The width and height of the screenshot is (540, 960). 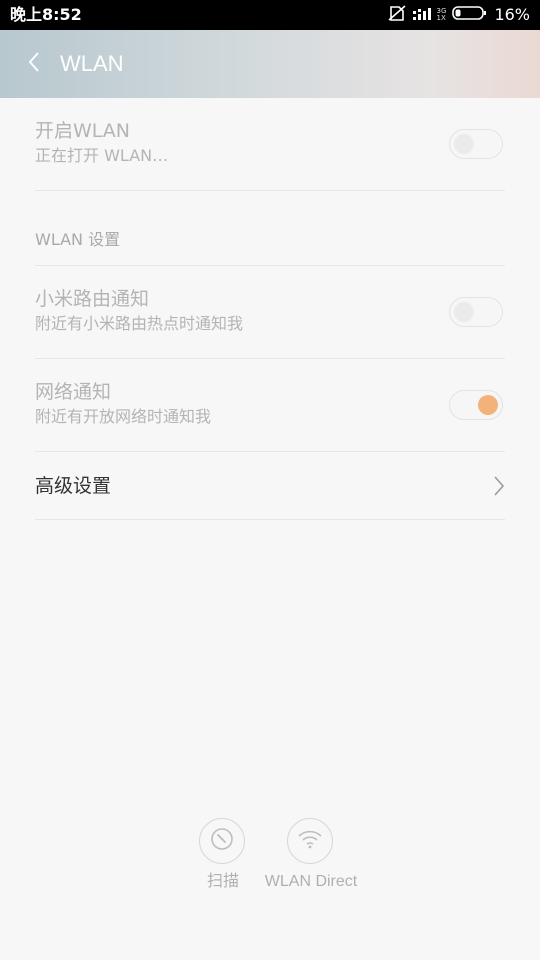 What do you see at coordinates (512, 14) in the screenshot?
I see `battery-percent: 16%` at bounding box center [512, 14].